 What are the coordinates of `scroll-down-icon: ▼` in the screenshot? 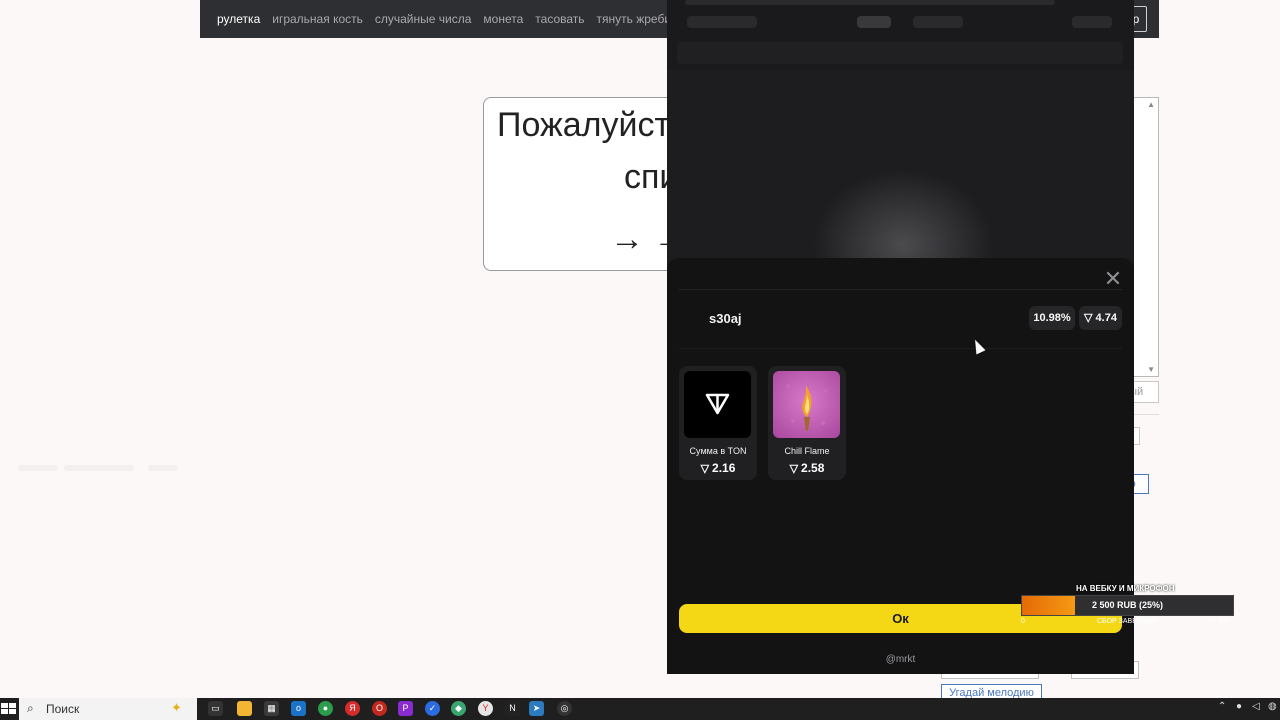 It's located at (1151, 369).